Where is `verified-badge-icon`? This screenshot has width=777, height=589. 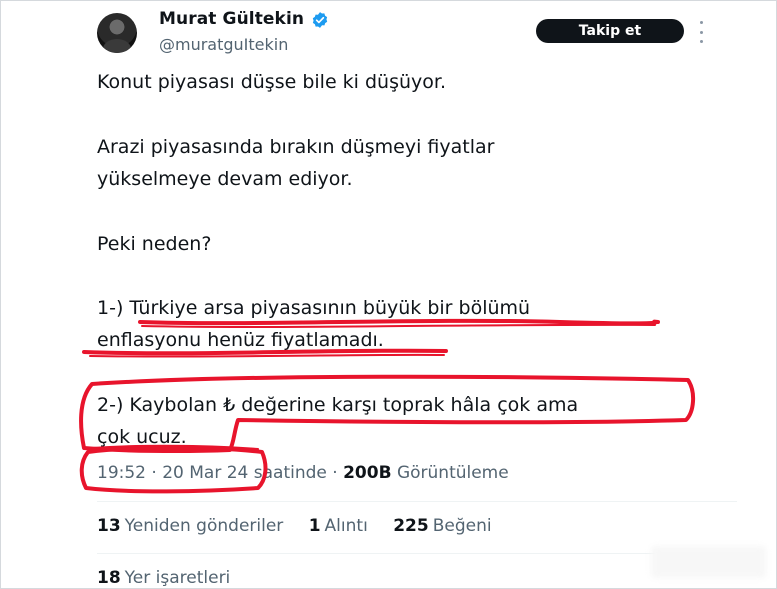
verified-badge-icon is located at coordinates (320, 20).